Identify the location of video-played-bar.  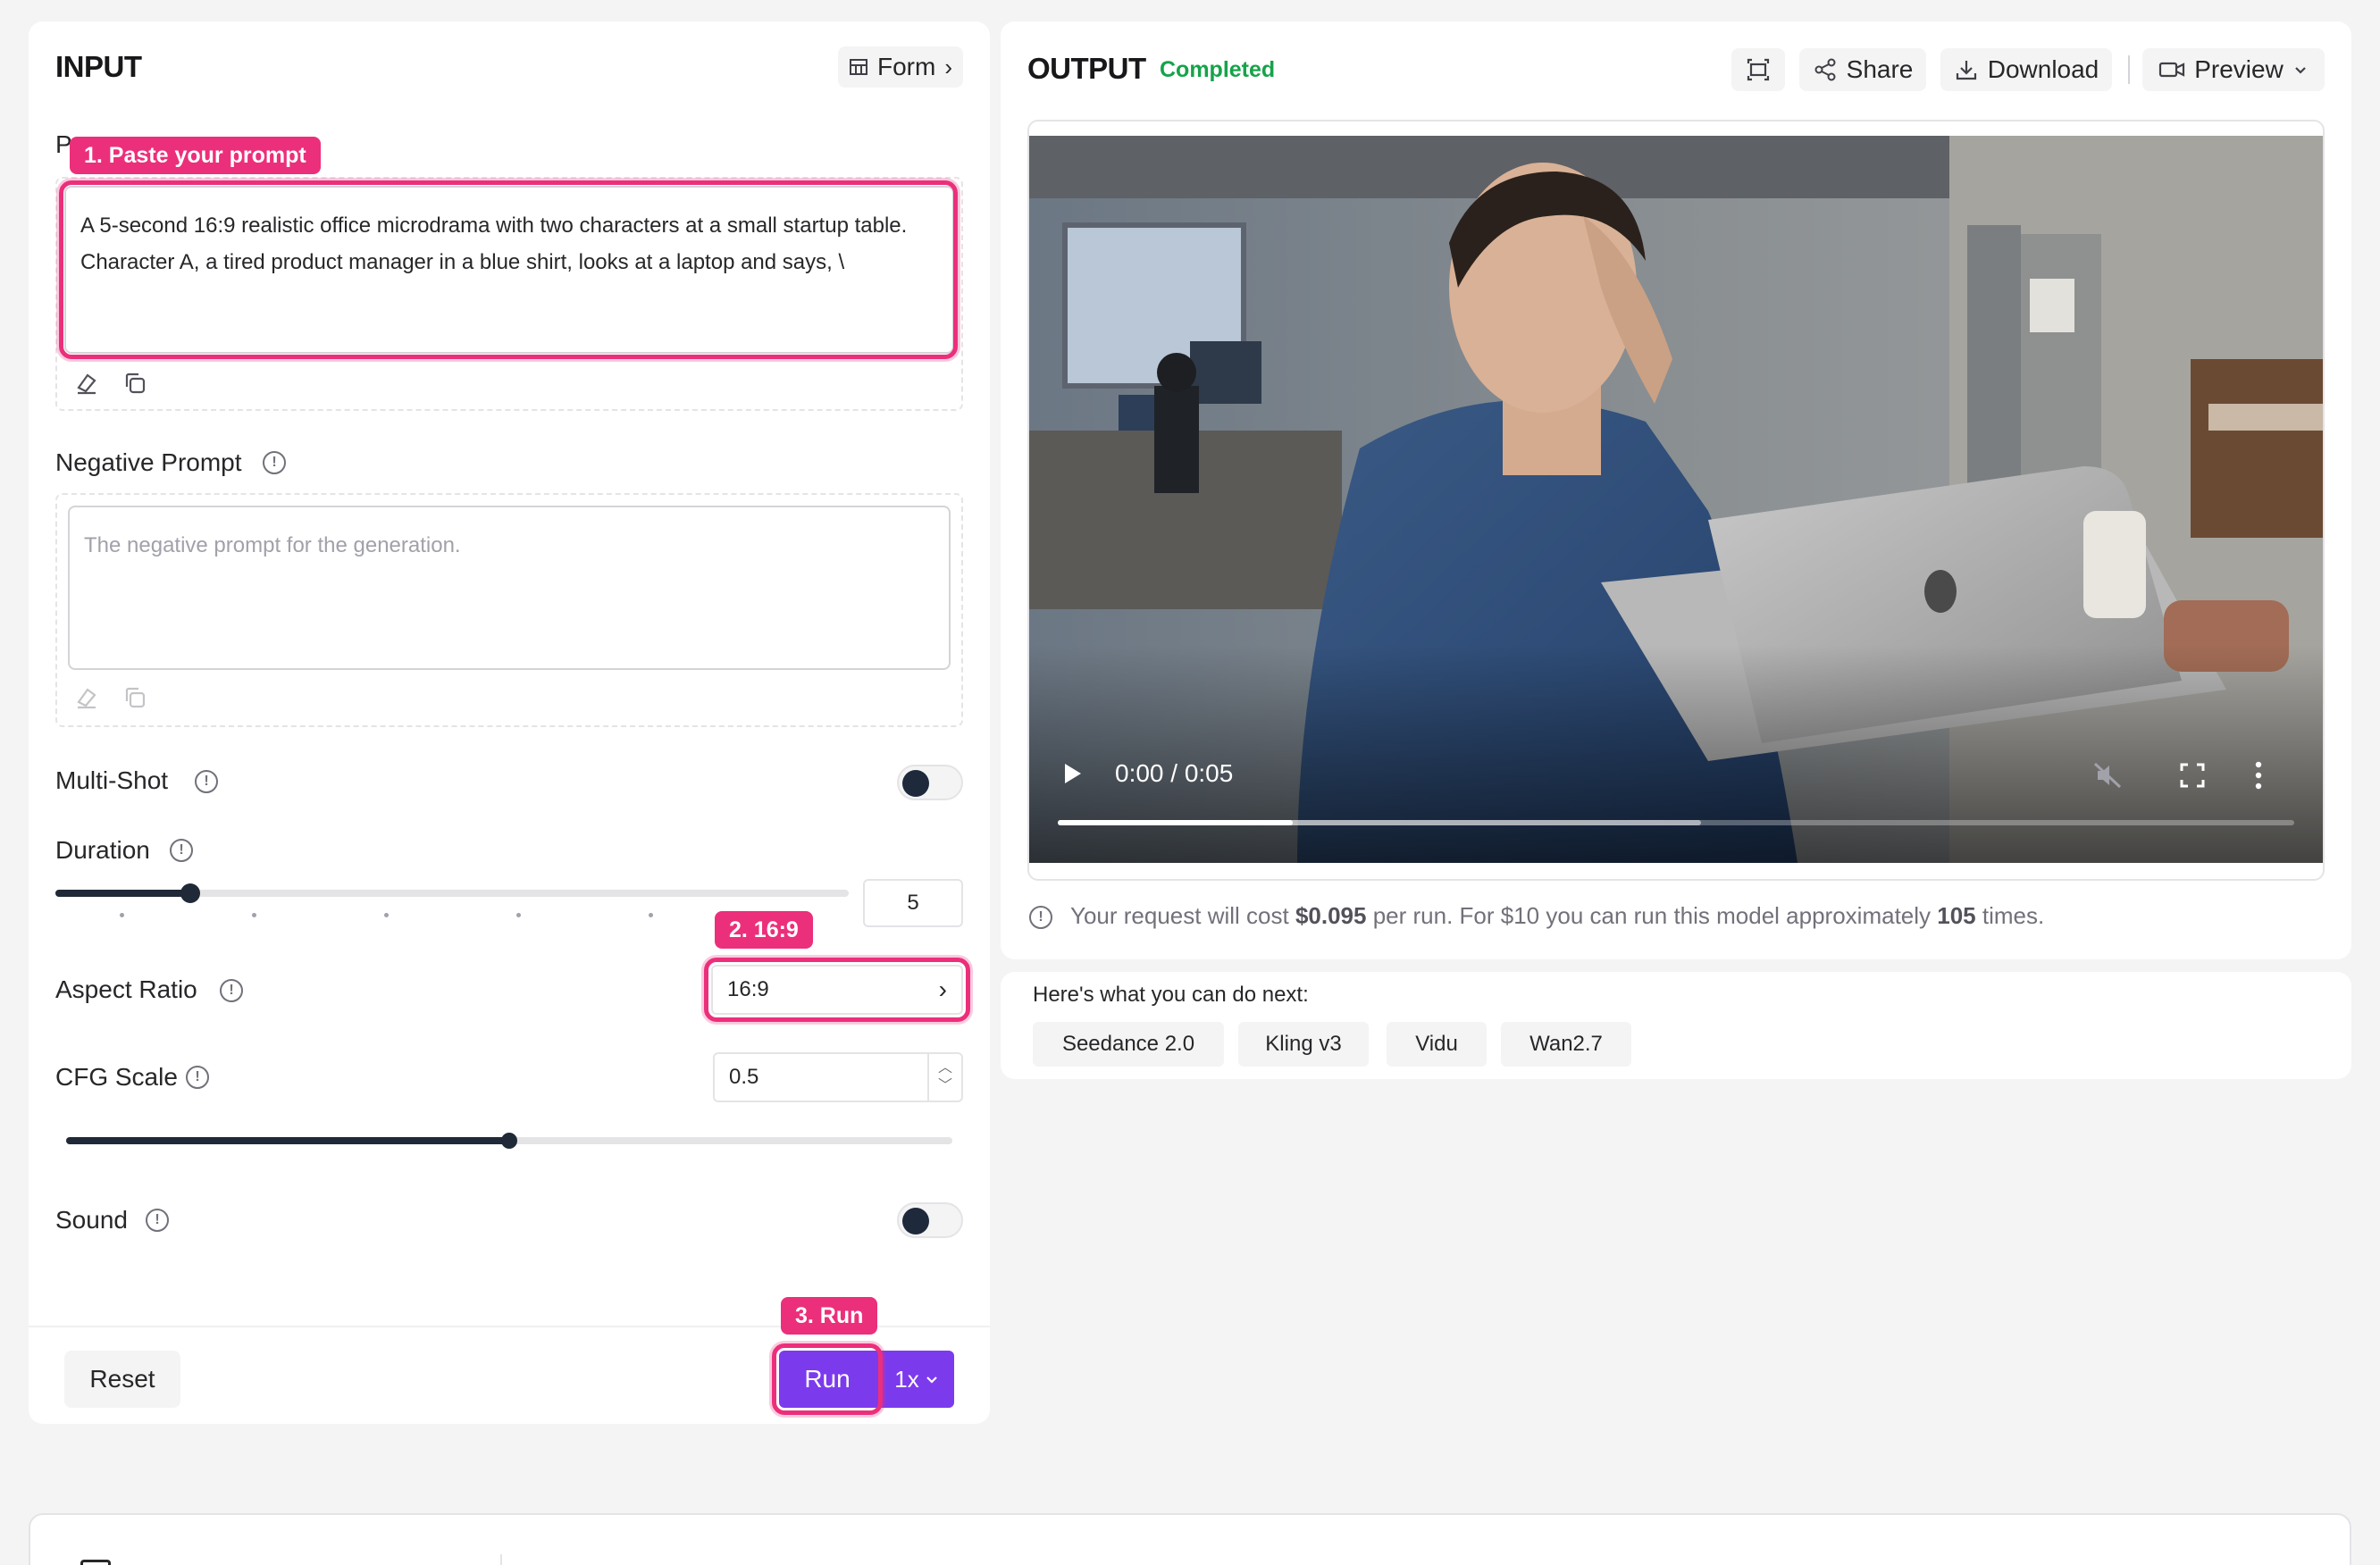
(1175, 822).